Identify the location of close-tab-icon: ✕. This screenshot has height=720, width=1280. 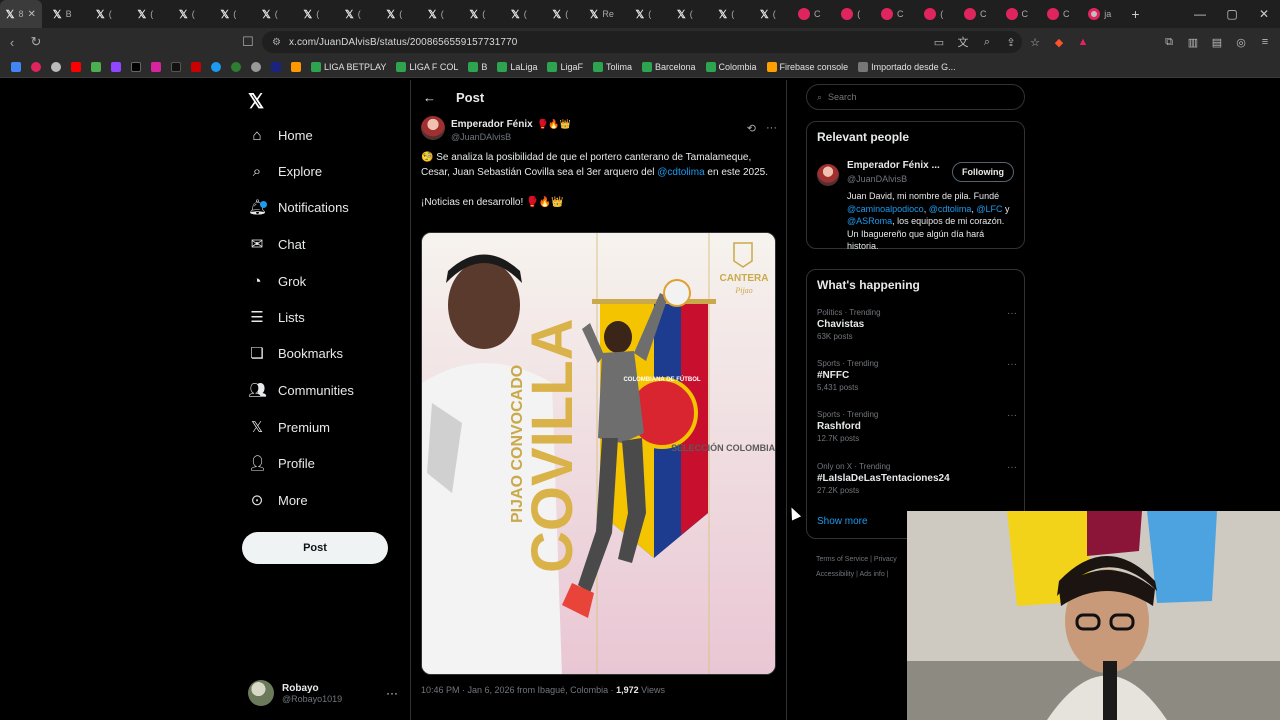
(32, 14).